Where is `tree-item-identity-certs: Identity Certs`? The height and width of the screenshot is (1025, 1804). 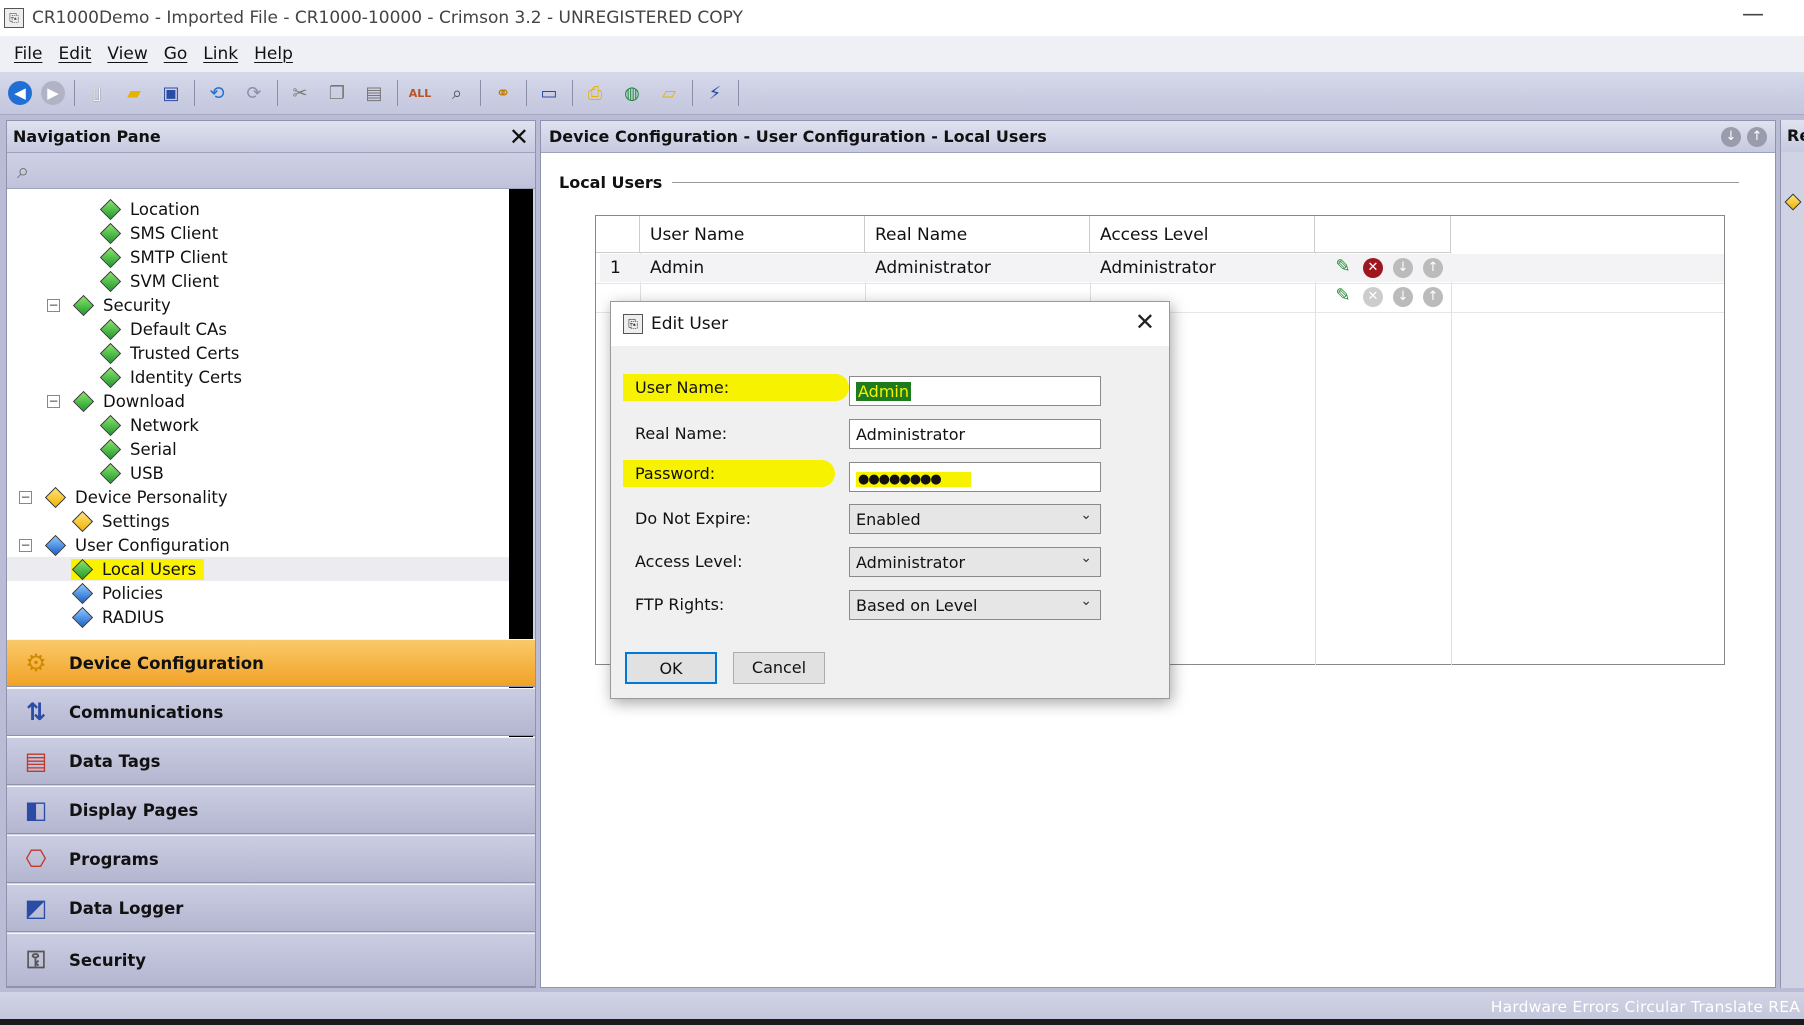
tree-item-identity-certs: Identity Certs is located at coordinates (170, 377).